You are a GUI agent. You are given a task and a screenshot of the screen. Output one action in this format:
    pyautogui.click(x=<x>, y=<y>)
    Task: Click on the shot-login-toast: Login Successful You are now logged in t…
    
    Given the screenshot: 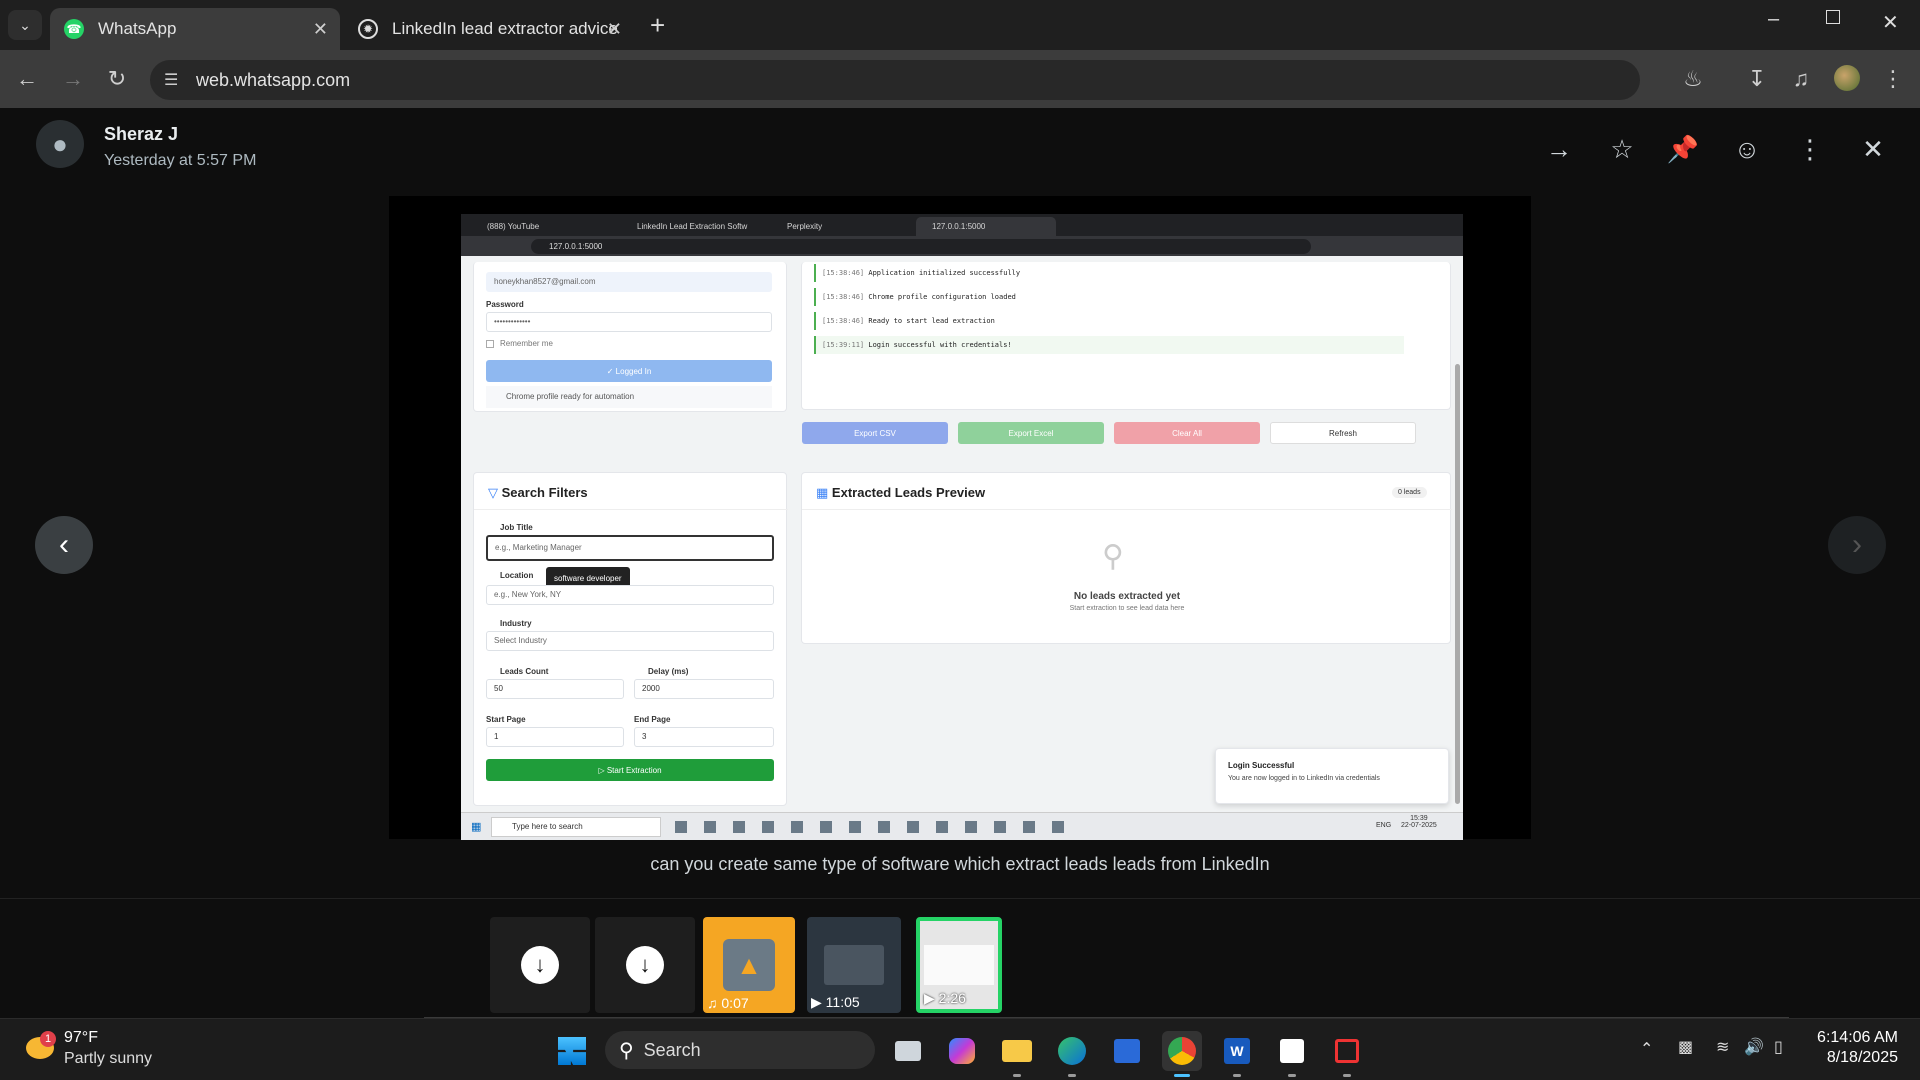 What is the action you would take?
    pyautogui.click(x=1332, y=776)
    